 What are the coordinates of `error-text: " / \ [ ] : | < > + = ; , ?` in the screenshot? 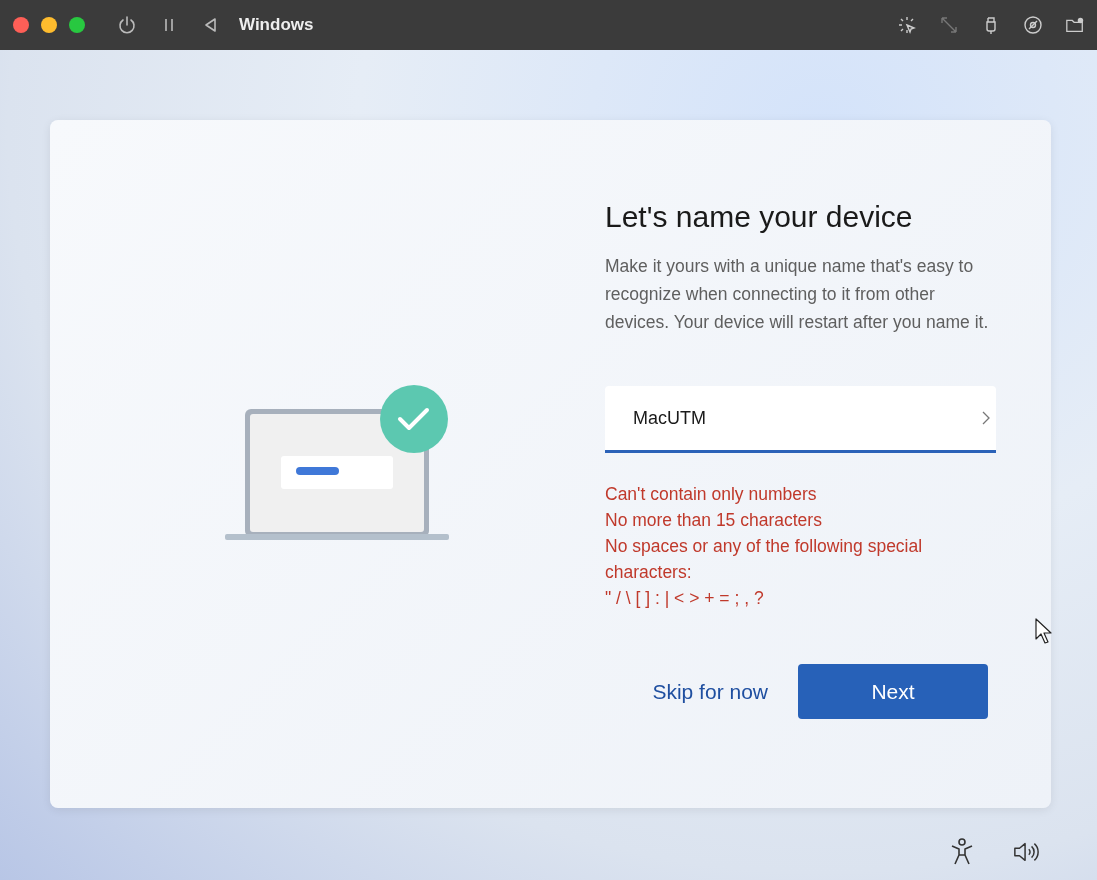 It's located at (685, 598).